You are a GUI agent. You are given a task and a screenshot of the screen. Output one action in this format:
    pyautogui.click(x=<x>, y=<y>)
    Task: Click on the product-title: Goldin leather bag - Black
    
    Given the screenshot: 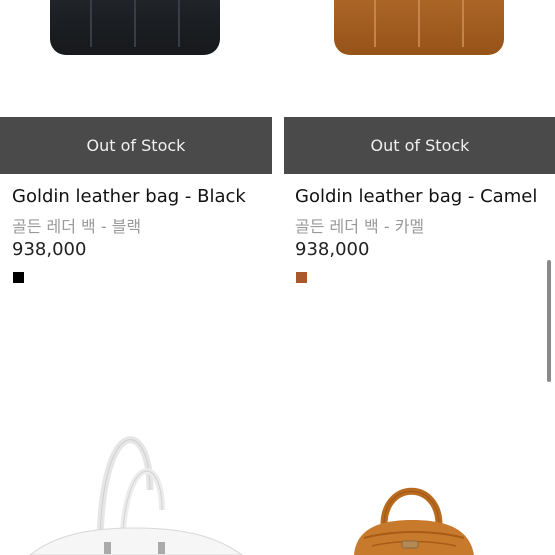 What is the action you would take?
    pyautogui.click(x=129, y=196)
    